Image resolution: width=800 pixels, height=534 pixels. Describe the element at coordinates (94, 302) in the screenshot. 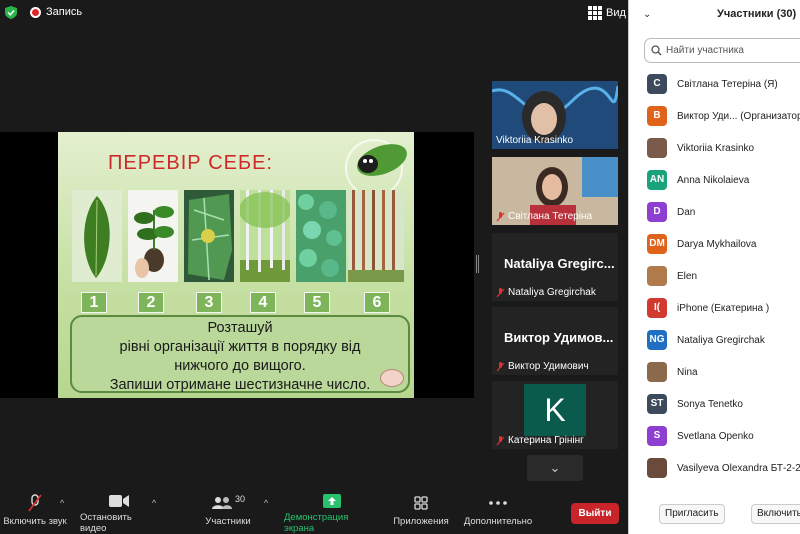

I see `number-box-1: 1` at that location.